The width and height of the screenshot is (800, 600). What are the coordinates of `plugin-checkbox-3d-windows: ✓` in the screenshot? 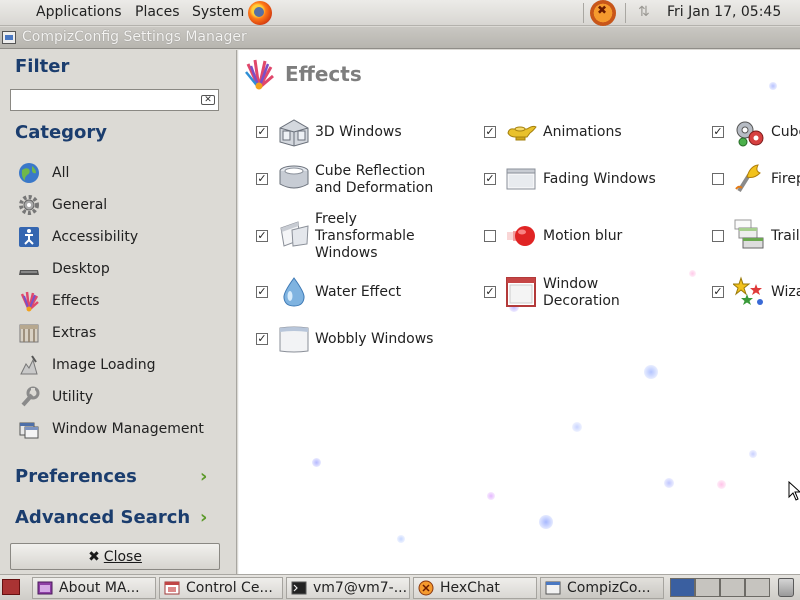 It's located at (262, 132).